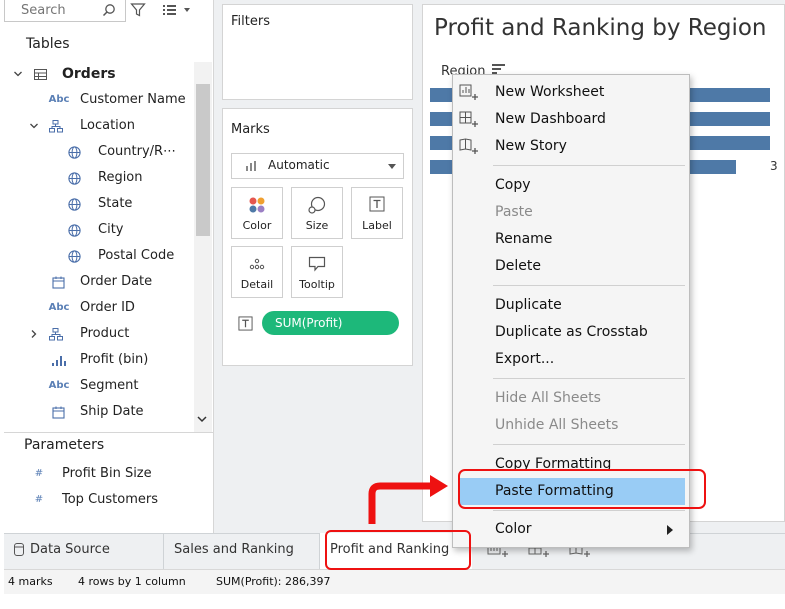  I want to click on filters-shelf: Filters, so click(317, 52).